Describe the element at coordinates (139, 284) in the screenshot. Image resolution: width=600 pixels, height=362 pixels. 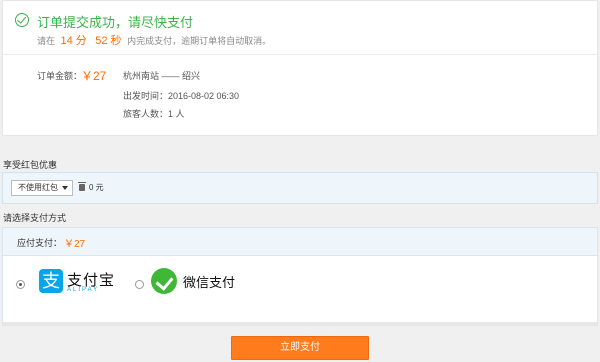
I see `wechat-pay-radio` at that location.